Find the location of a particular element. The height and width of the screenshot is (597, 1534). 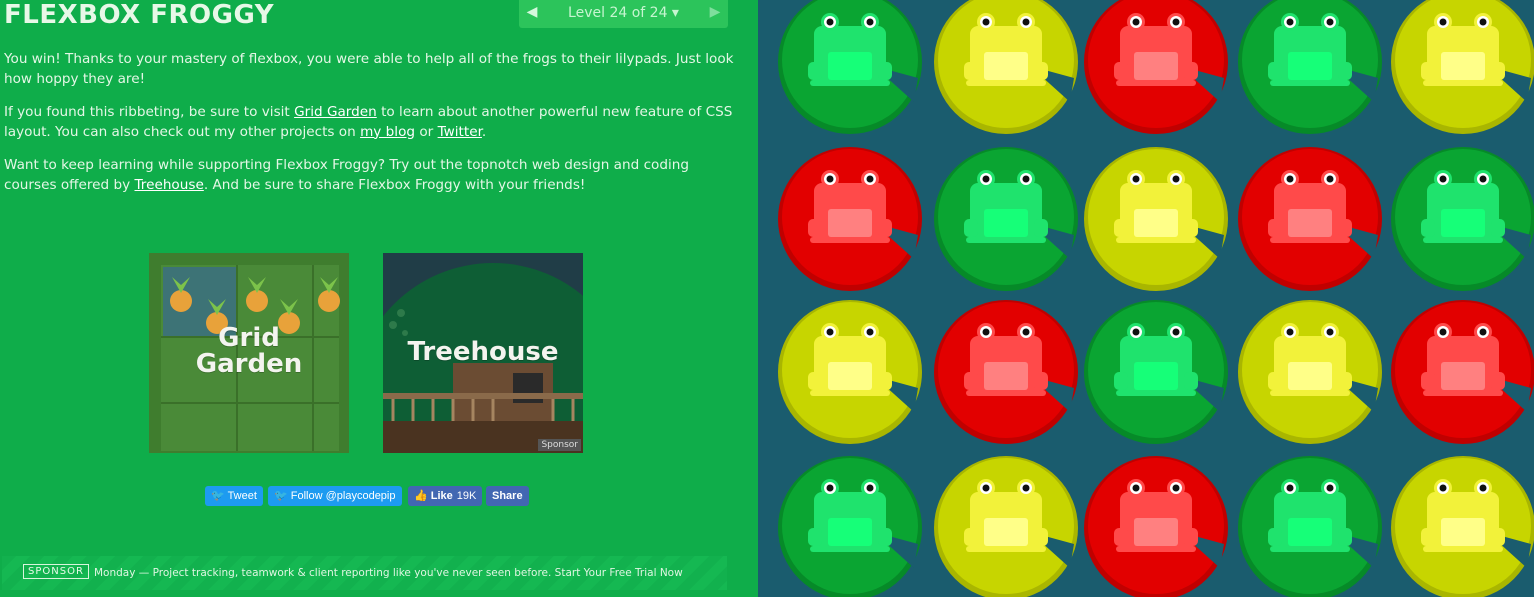

like-label: Like is located at coordinates (441, 496).